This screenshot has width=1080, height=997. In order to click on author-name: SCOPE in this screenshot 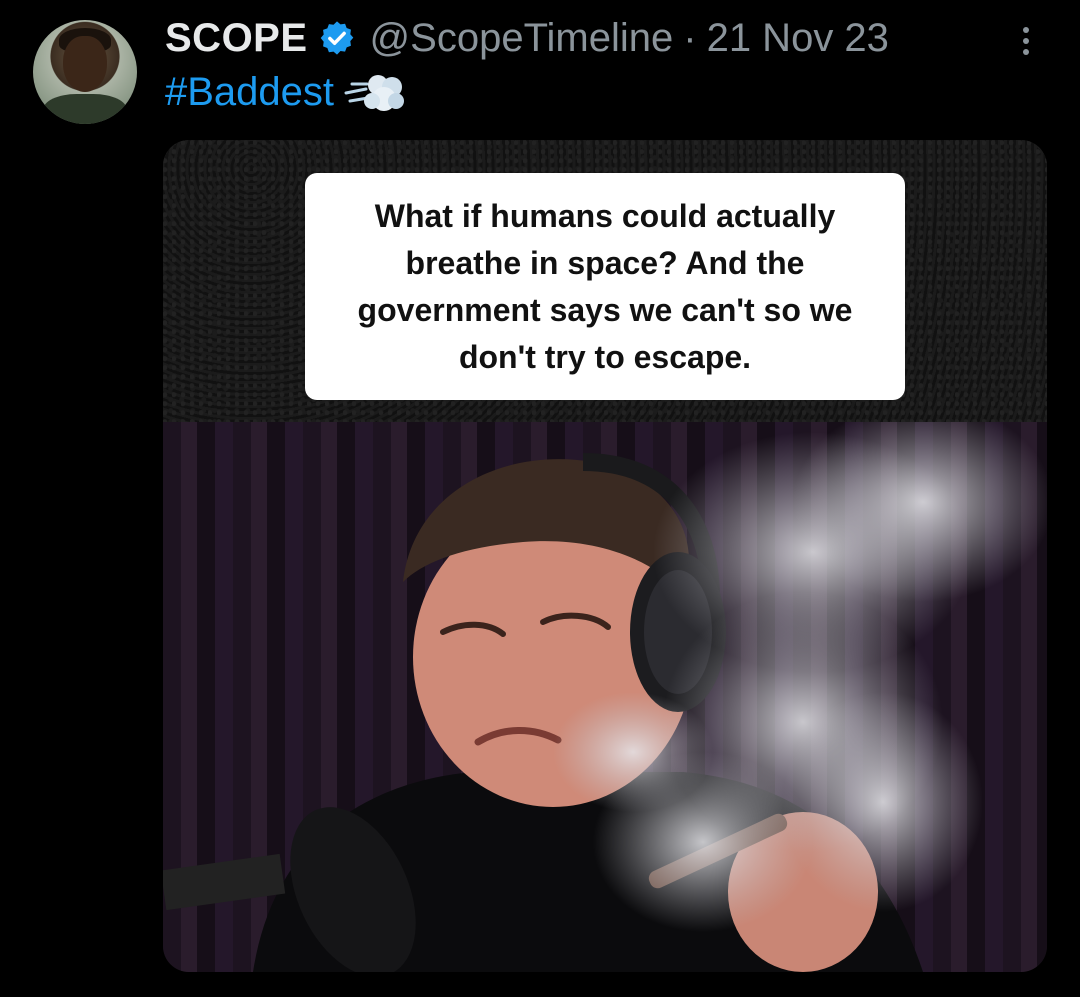, I will do `click(236, 38)`.